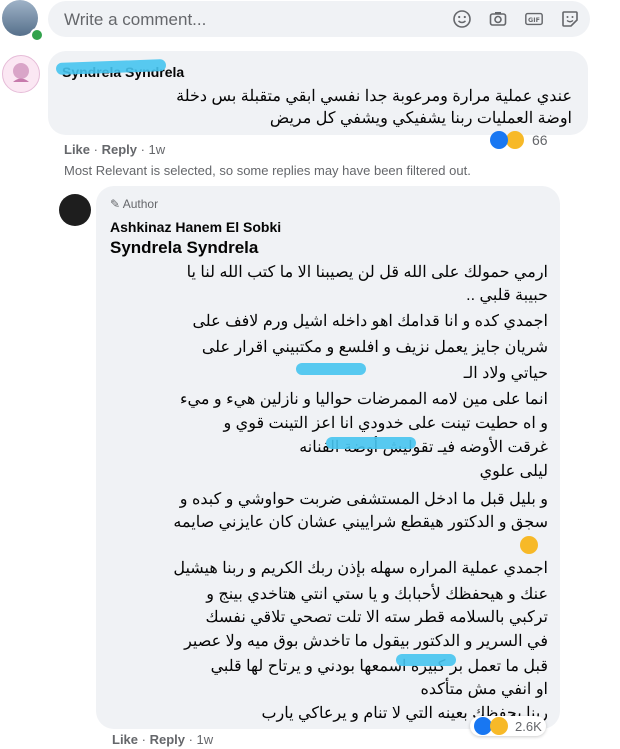  Describe the element at coordinates (184, 248) in the screenshot. I see `reply-mention: Syndrela Syndrela` at that location.